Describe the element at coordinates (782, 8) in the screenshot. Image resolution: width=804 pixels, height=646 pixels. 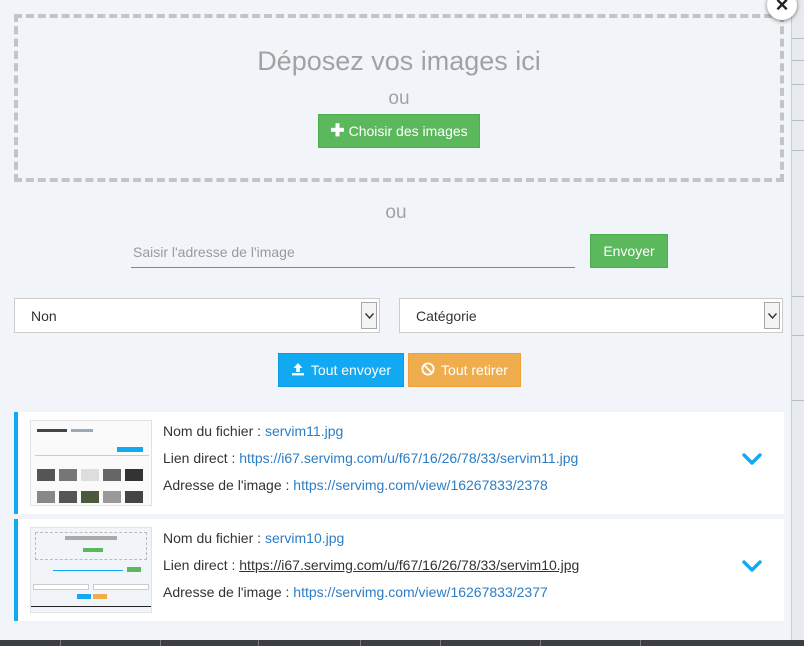
I see `close-icon: ×` at that location.